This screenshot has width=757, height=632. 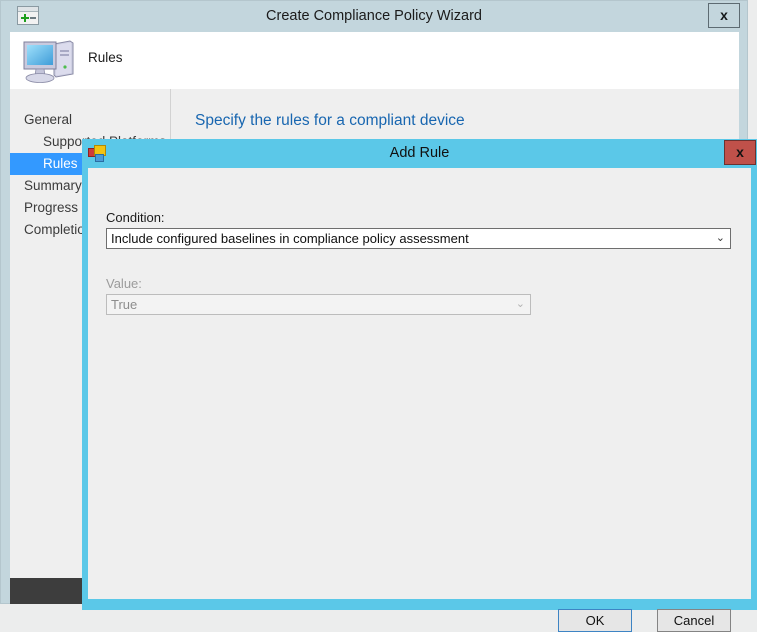 I want to click on dialog-titlebar: Add Rule x, so click(x=419, y=153).